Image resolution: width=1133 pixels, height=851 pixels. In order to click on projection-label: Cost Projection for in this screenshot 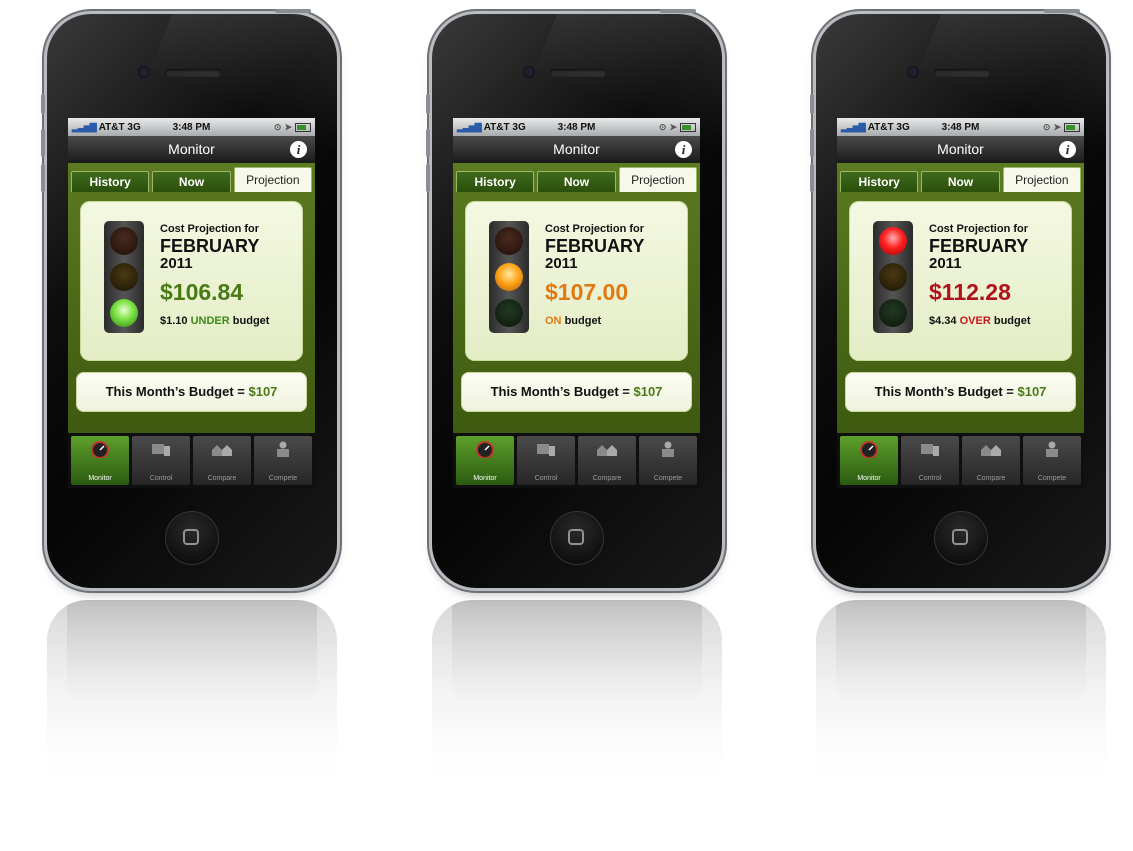, I will do `click(210, 229)`.